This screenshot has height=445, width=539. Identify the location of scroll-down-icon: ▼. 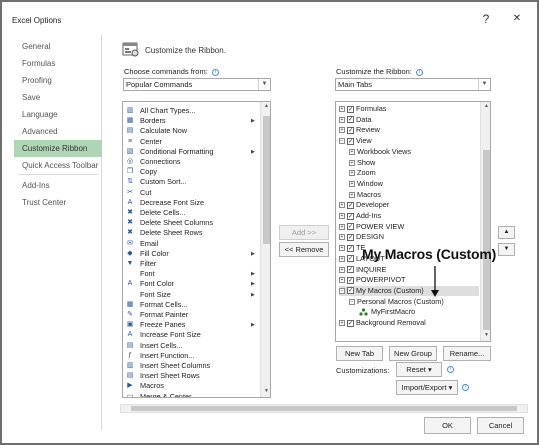
(485, 335).